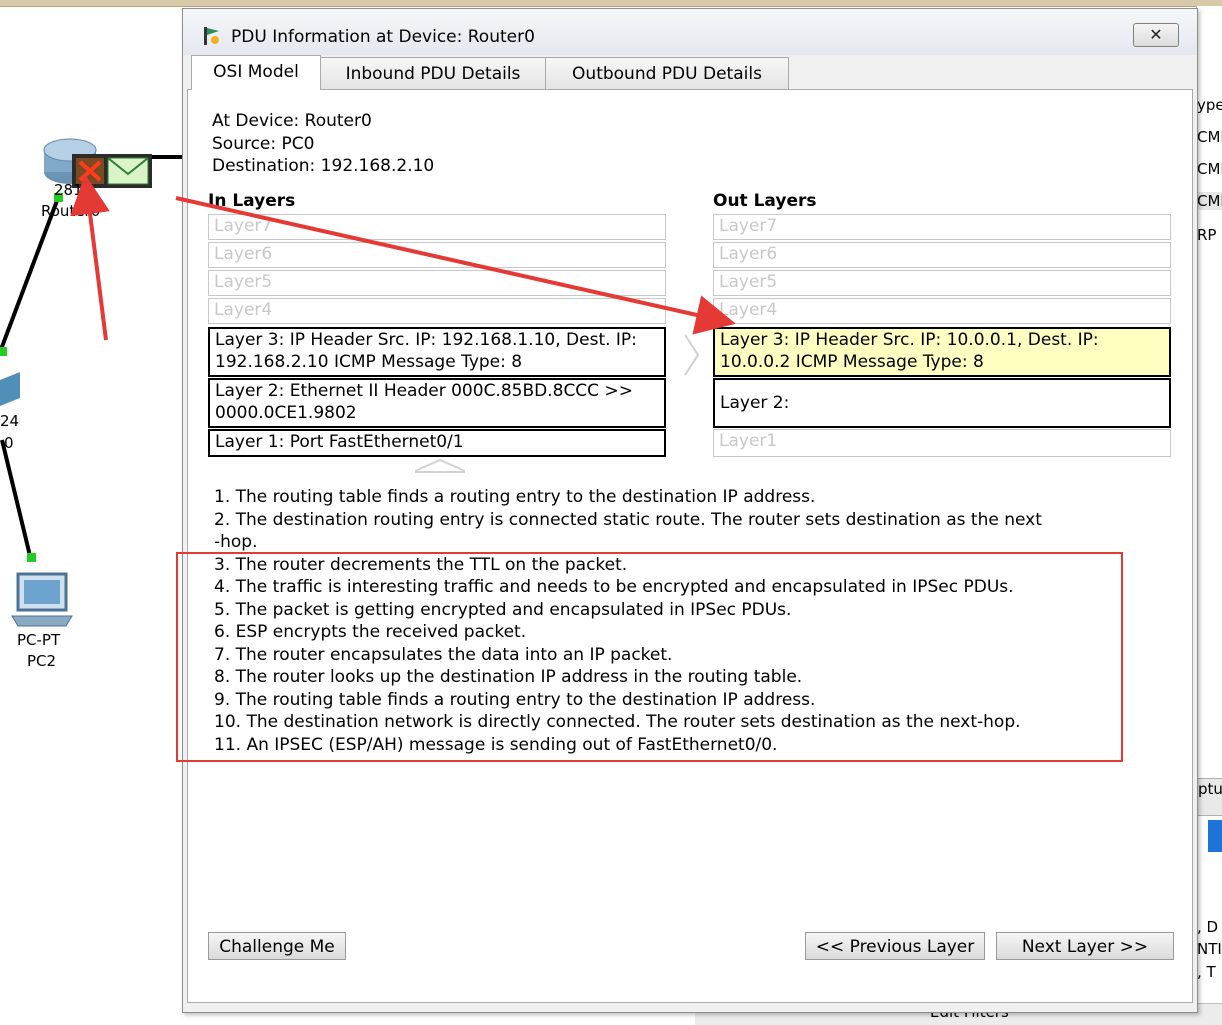  Describe the element at coordinates (42, 661) in the screenshot. I see `pc-name-label: PC2` at that location.